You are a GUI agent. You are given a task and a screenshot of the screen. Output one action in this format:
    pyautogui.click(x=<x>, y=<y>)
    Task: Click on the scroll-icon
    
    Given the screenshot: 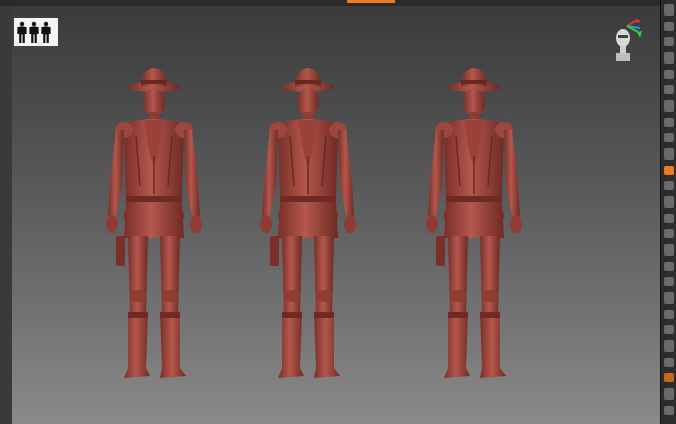 What is the action you would take?
    pyautogui.click(x=669, y=362)
    